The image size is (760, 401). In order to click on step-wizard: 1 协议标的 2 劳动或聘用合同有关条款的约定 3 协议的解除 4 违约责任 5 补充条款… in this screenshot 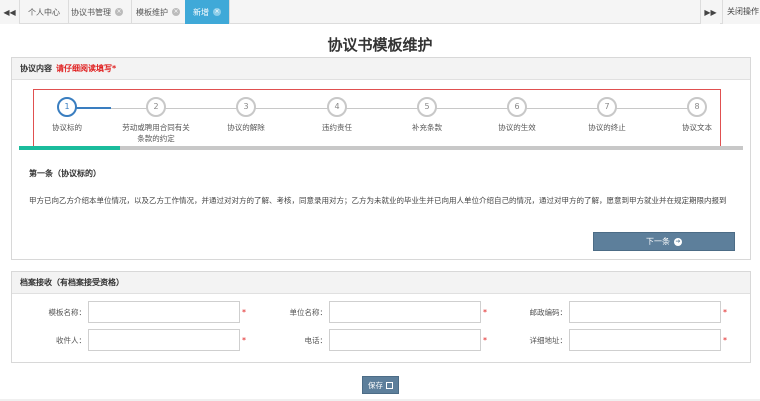, I will do `click(377, 119)`.